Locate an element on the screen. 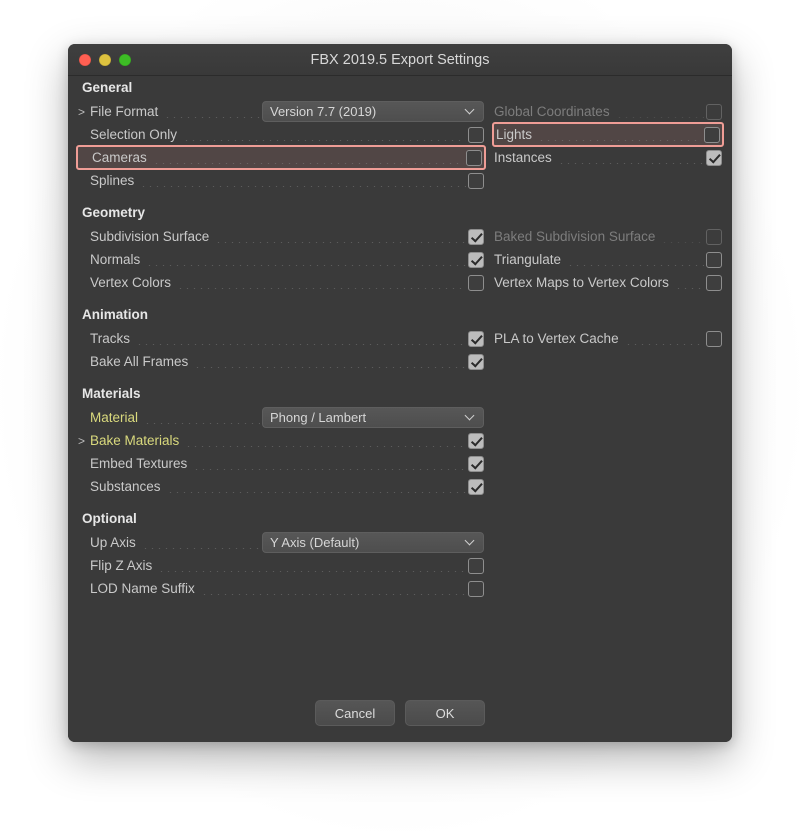 This screenshot has height=831, width=800. dropdown-up-axis: Y Axis (Default) is located at coordinates (373, 542).